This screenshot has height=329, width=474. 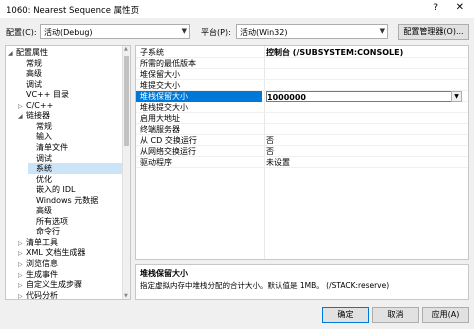 I want to click on tree-item-label: 优化, so click(x=44, y=179).